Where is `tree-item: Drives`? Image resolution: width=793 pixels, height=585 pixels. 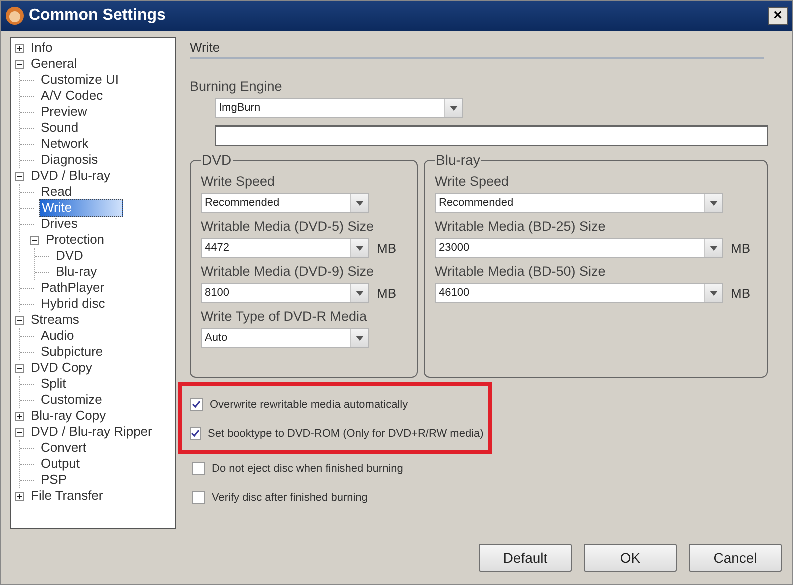 tree-item: Drives is located at coordinates (59, 224).